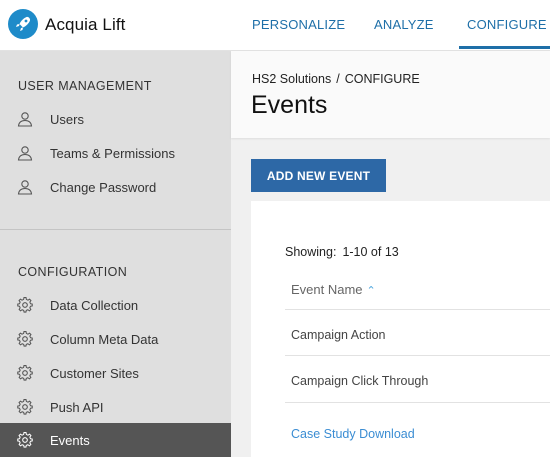 This screenshot has height=457, width=550. I want to click on brand-name: Acquia Lift, so click(85, 24).